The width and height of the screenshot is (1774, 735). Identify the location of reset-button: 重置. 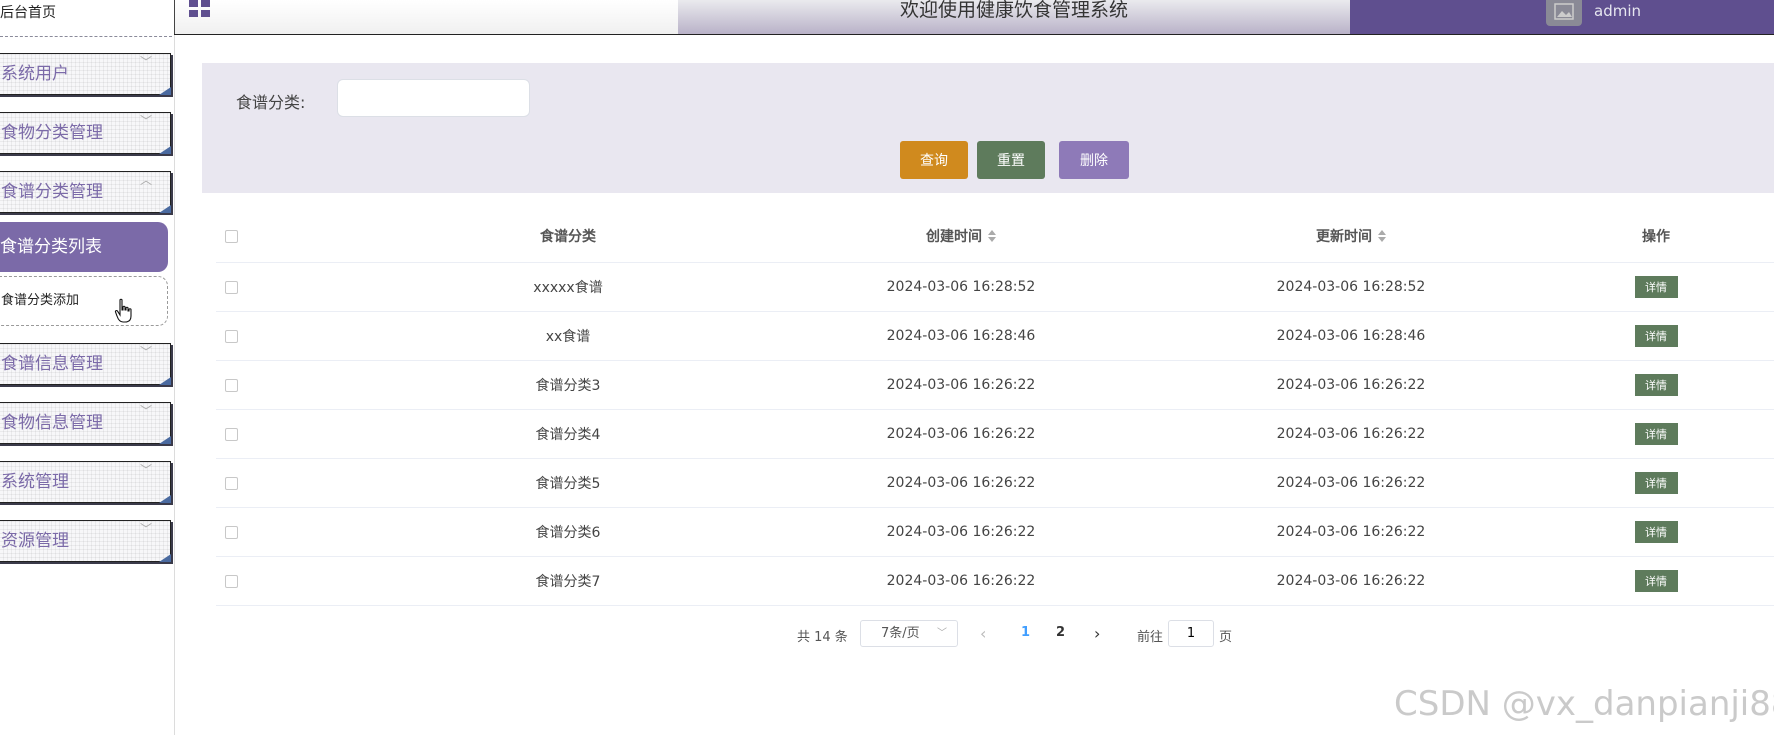
(1011, 160).